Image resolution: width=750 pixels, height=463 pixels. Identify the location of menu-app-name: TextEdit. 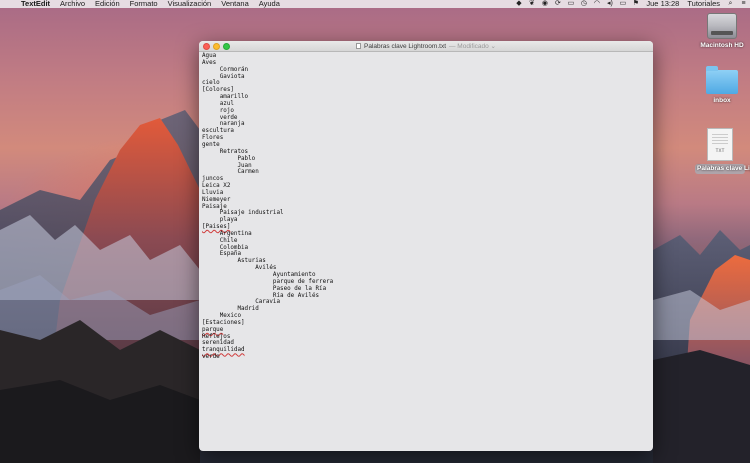
(35, 4).